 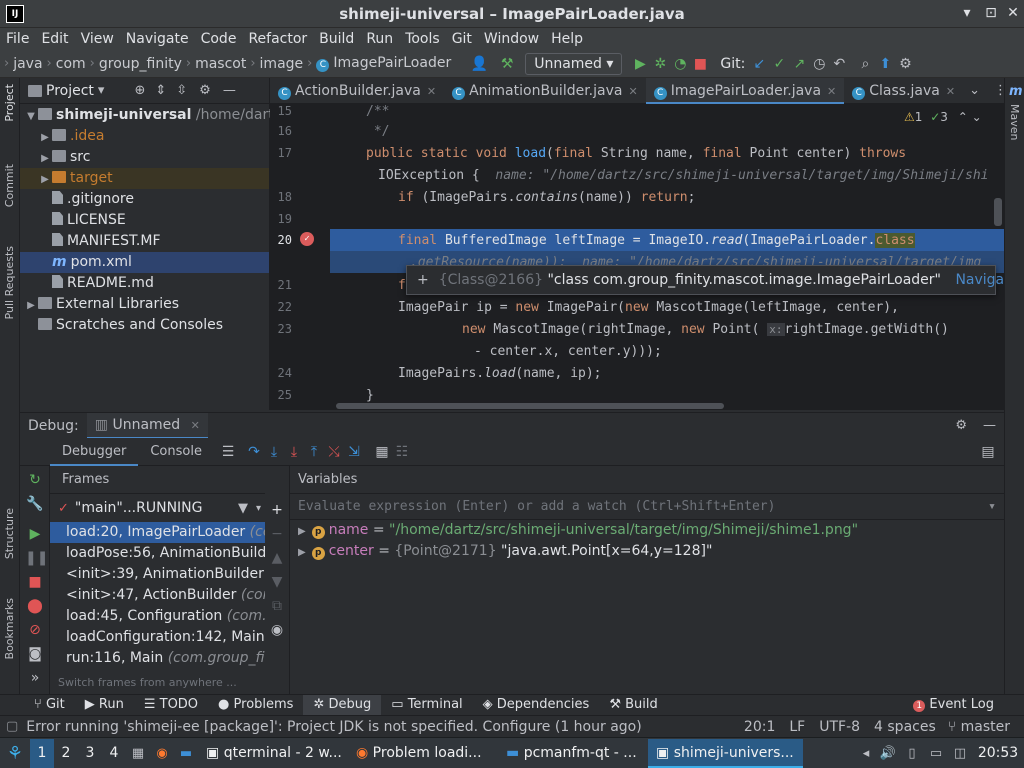 I want to click on desktop-1: 1, so click(x=42, y=753).